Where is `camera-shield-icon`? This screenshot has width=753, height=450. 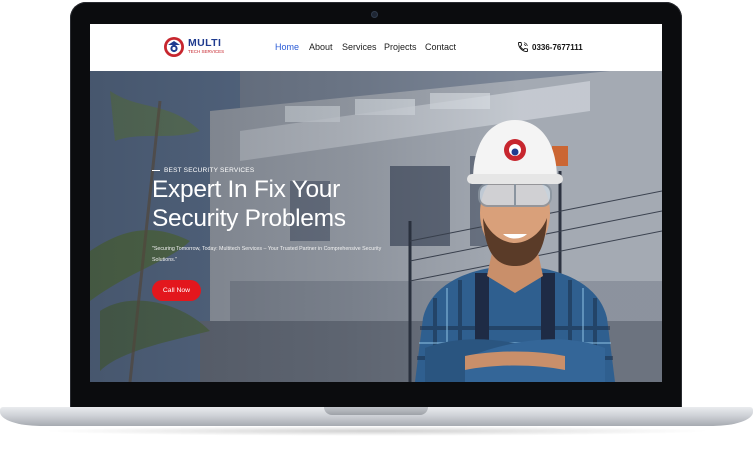 camera-shield-icon is located at coordinates (174, 47).